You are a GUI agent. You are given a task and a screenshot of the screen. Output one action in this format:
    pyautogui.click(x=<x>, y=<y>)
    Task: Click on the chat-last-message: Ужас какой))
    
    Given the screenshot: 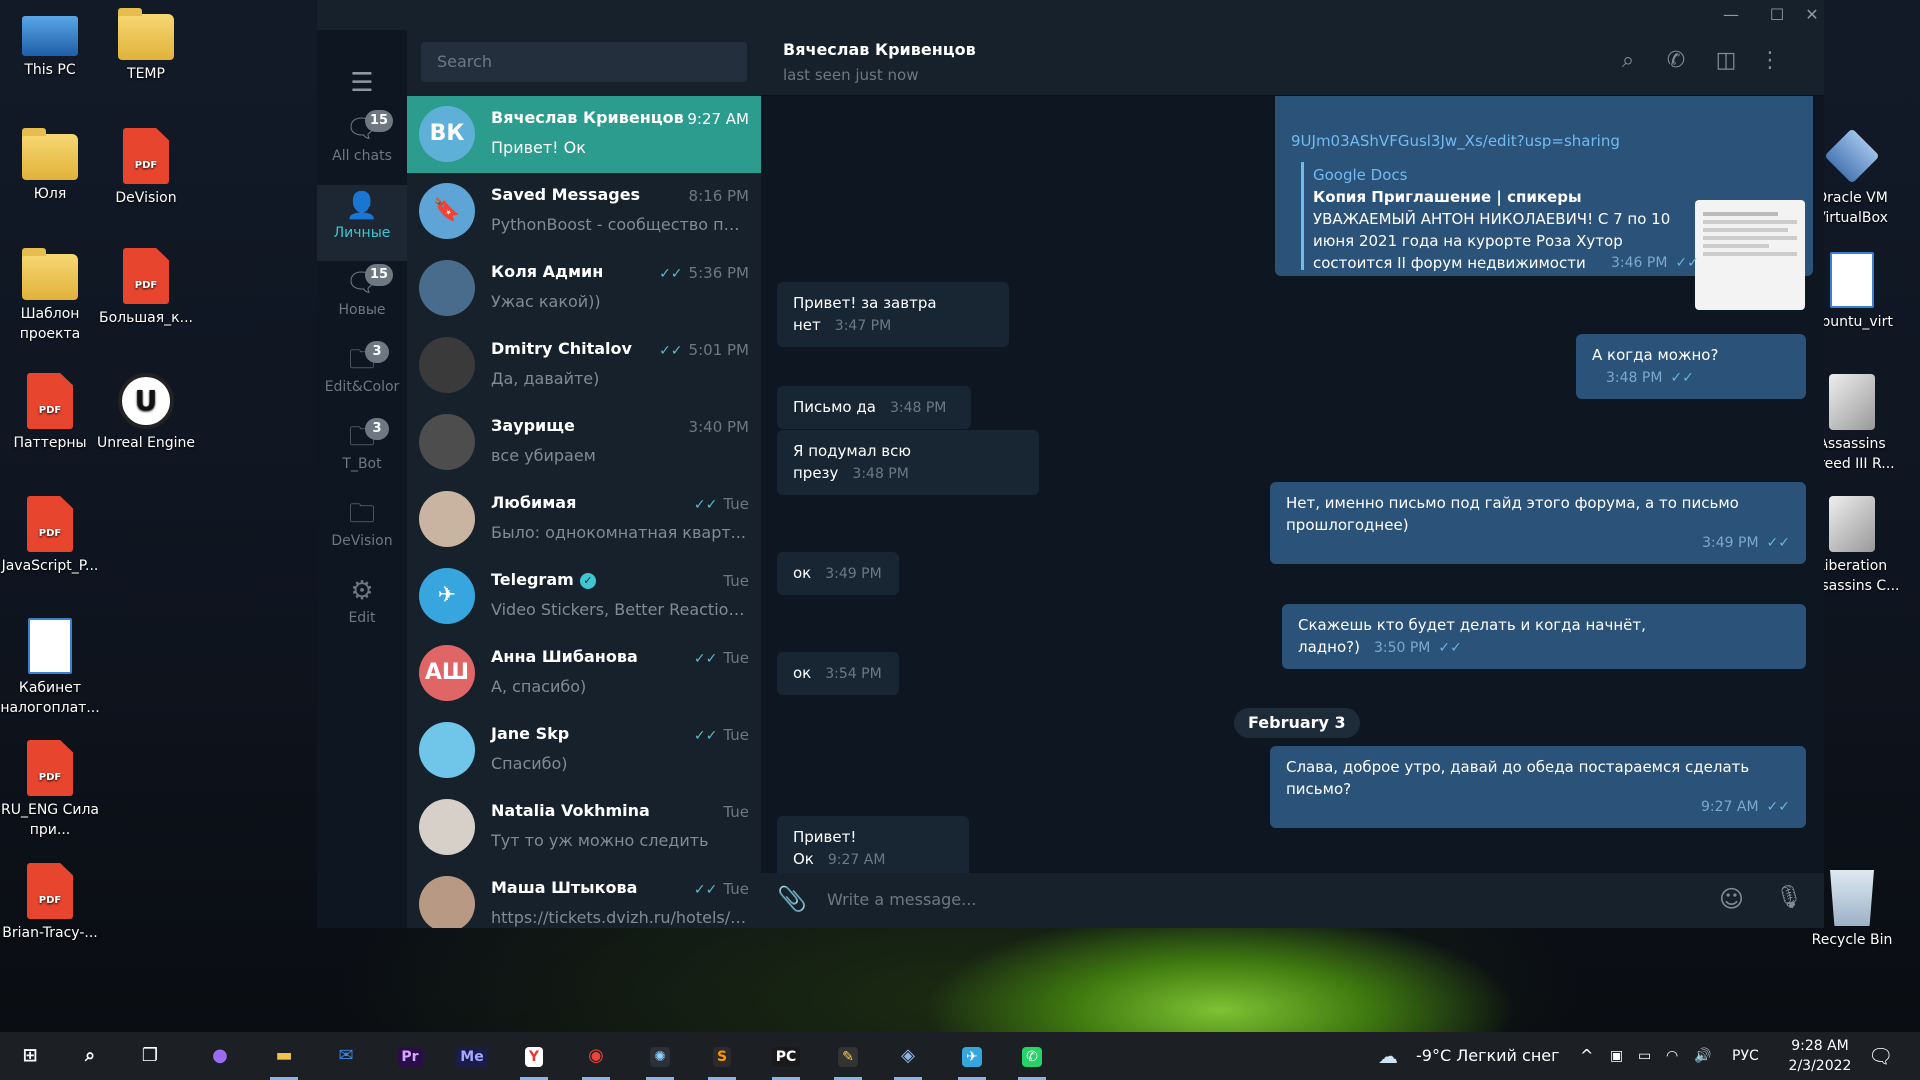 What is the action you would take?
    pyautogui.click(x=546, y=301)
    